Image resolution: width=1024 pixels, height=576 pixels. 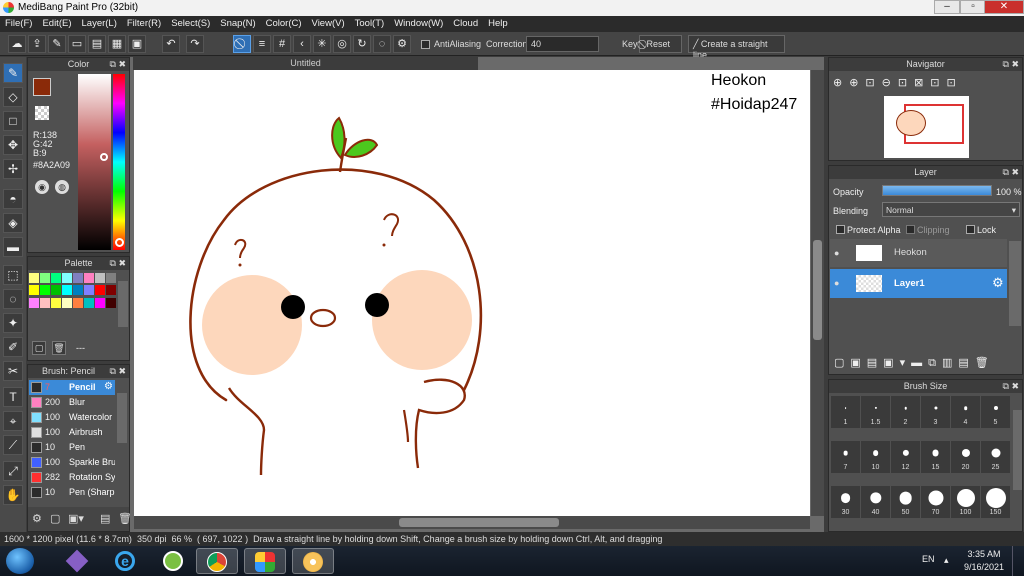 I want to click on brush-size-cell: 7, so click(x=845, y=457).